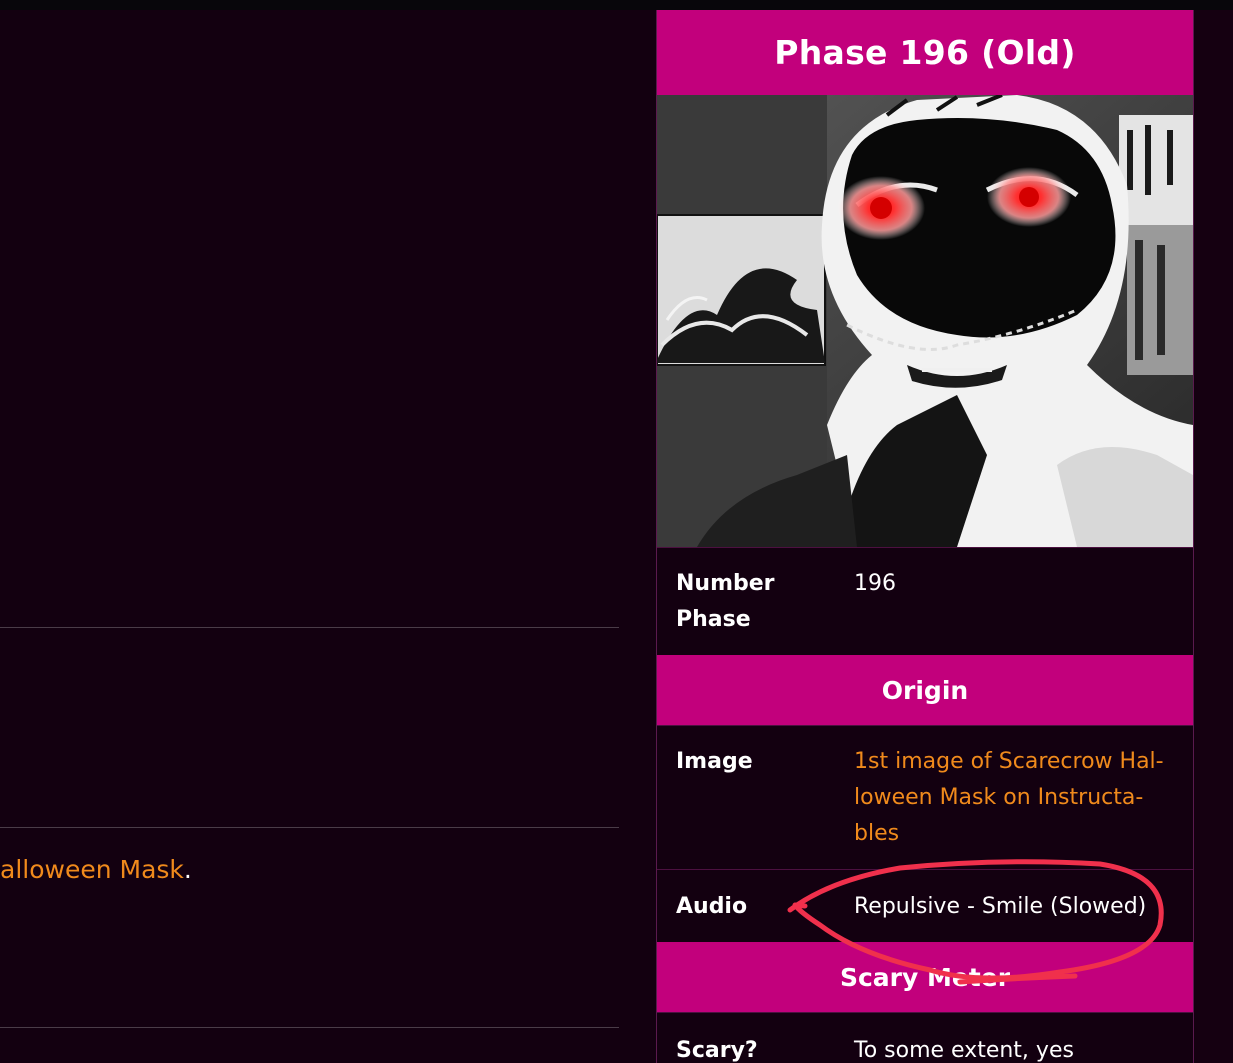  Describe the element at coordinates (999, 797) in the screenshot. I see `image-source-line: loween Mask on Instructa-` at that location.